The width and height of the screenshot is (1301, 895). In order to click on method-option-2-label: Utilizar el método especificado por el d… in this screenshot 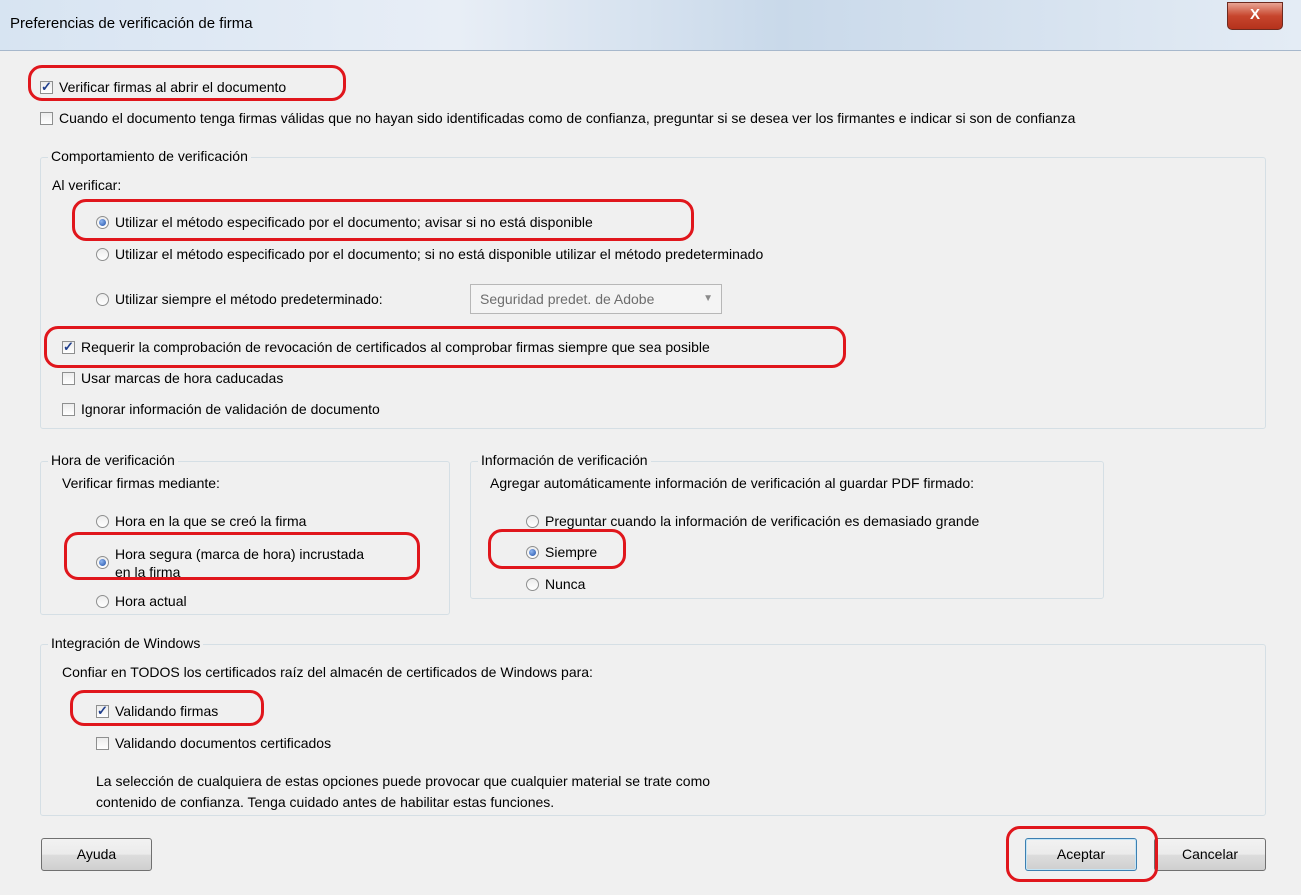, I will do `click(439, 254)`.